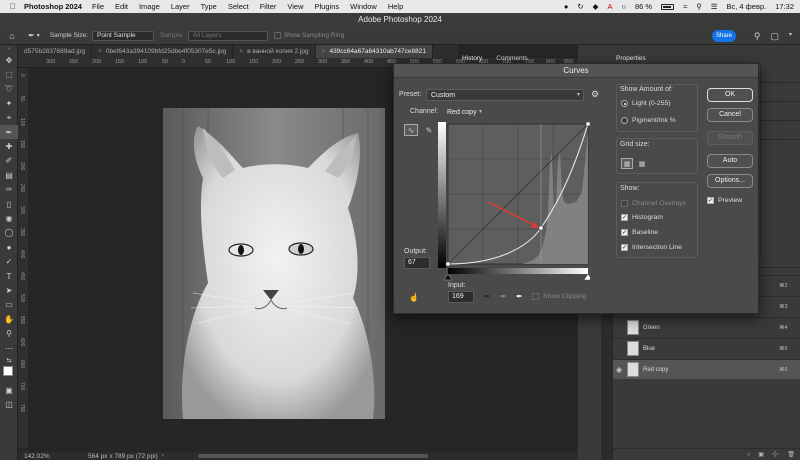  Describe the element at coordinates (586, 277) in the screenshot. I see `white-point-slider` at that location.